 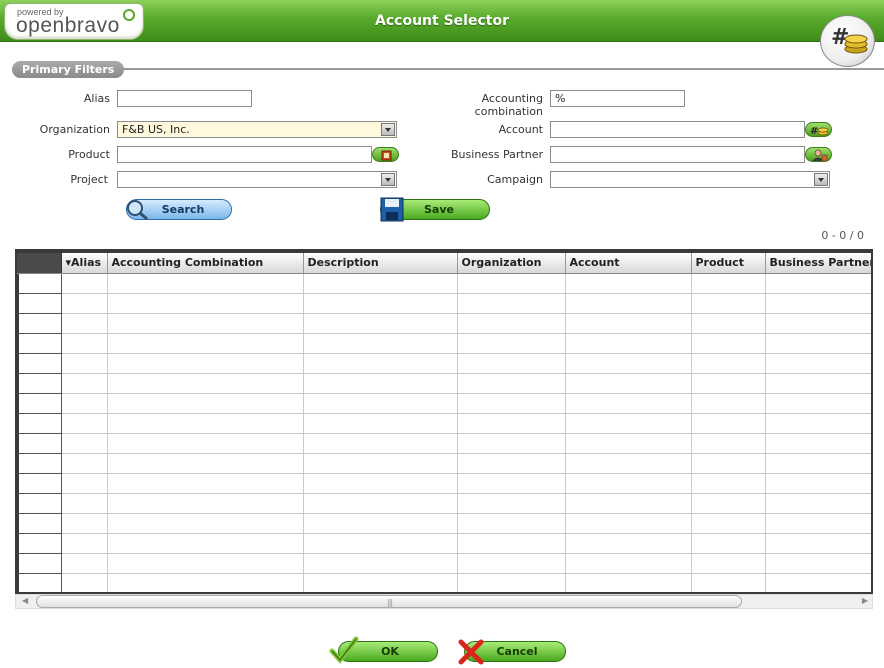 I want to click on organization-select: F&B US, Inc., so click(x=257, y=129).